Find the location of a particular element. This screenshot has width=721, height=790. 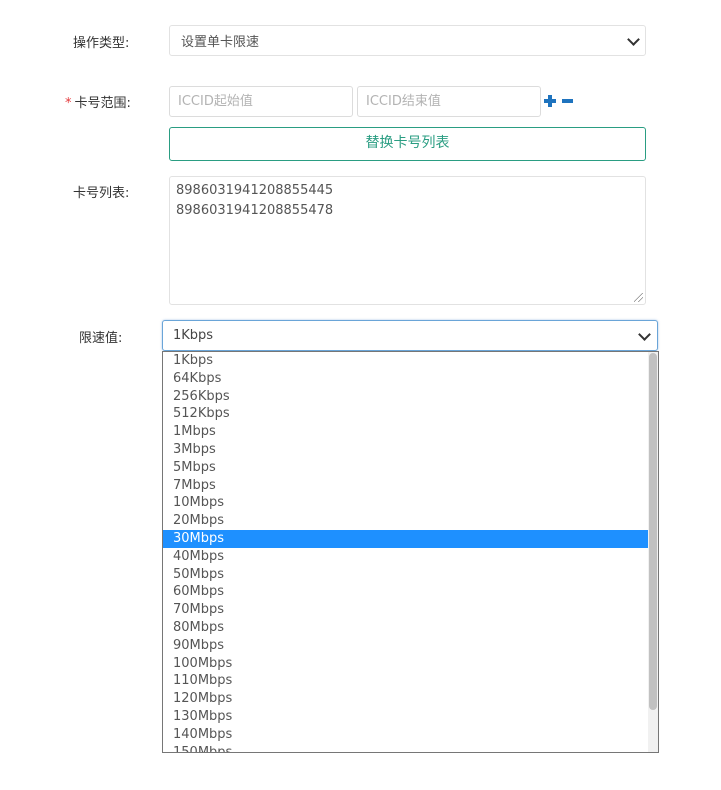

speed-option: 130Mbps is located at coordinates (406, 717).